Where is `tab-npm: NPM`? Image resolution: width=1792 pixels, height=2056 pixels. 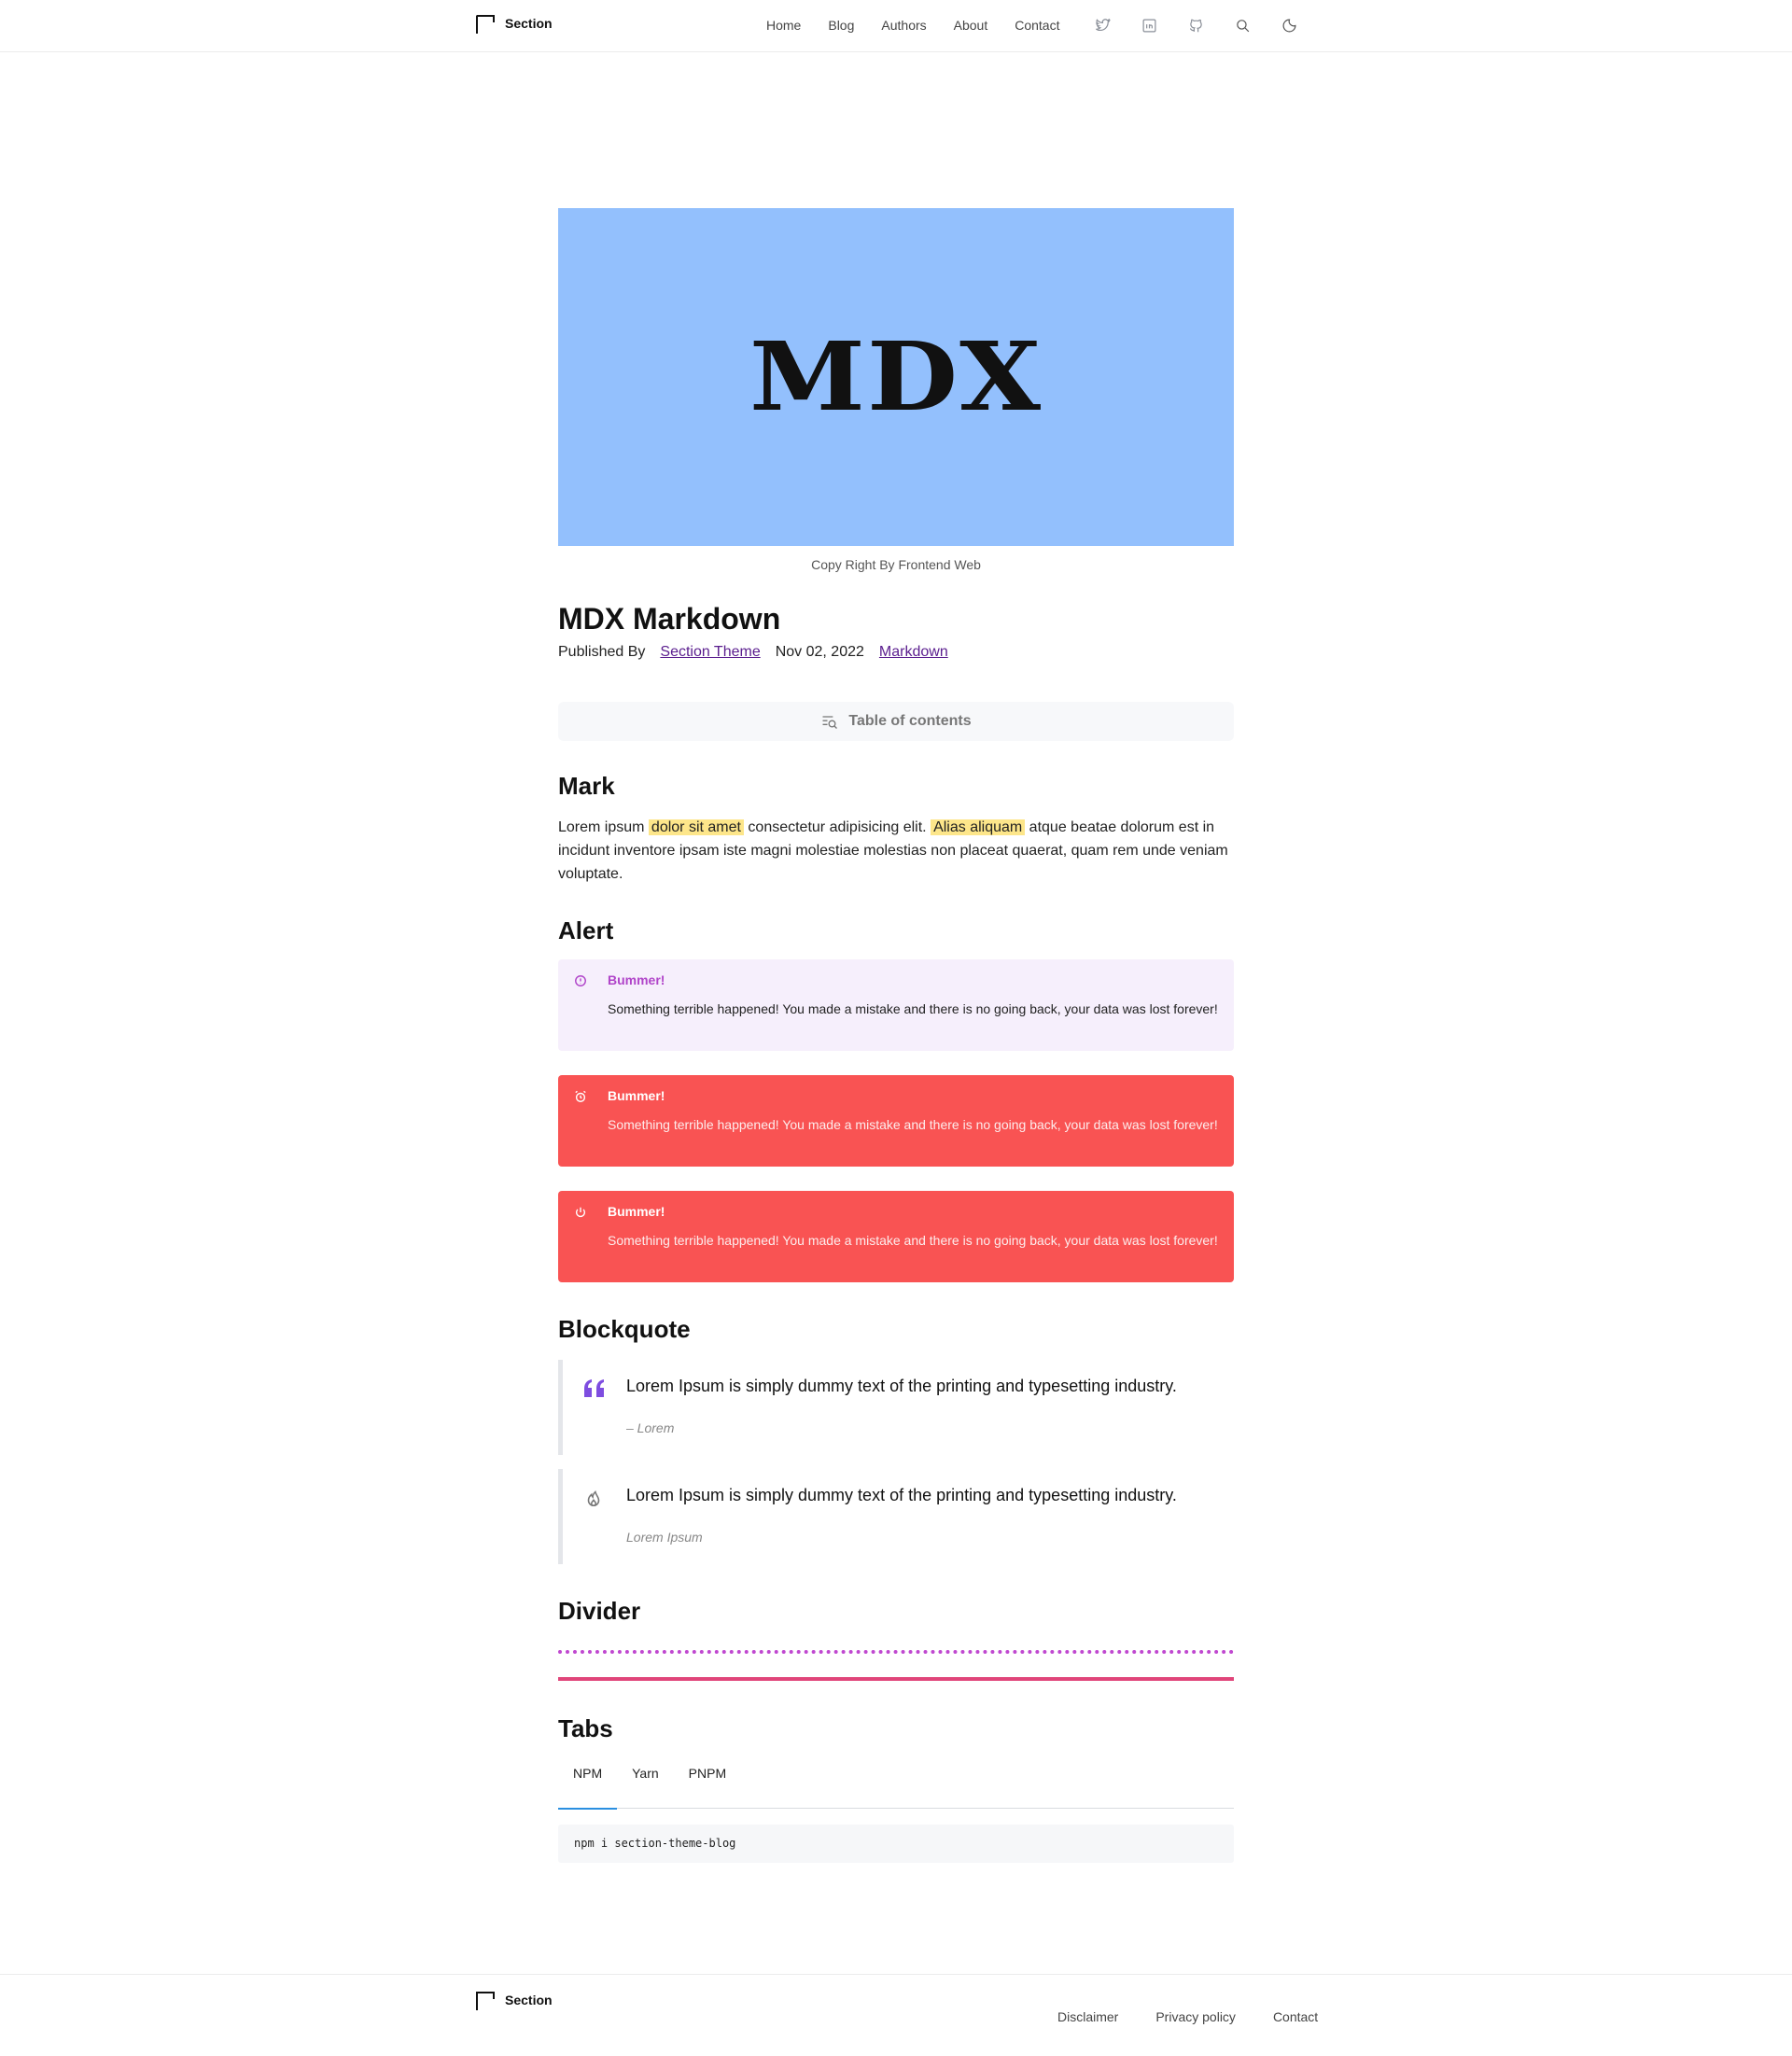
tab-npm: NPM is located at coordinates (588, 1782).